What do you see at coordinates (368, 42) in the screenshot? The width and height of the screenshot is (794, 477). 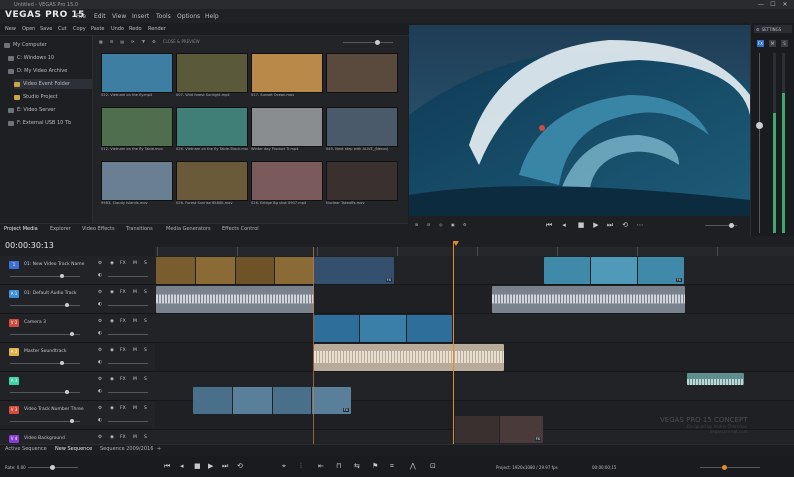 I see `thumbnail-zoom-slider` at bounding box center [368, 42].